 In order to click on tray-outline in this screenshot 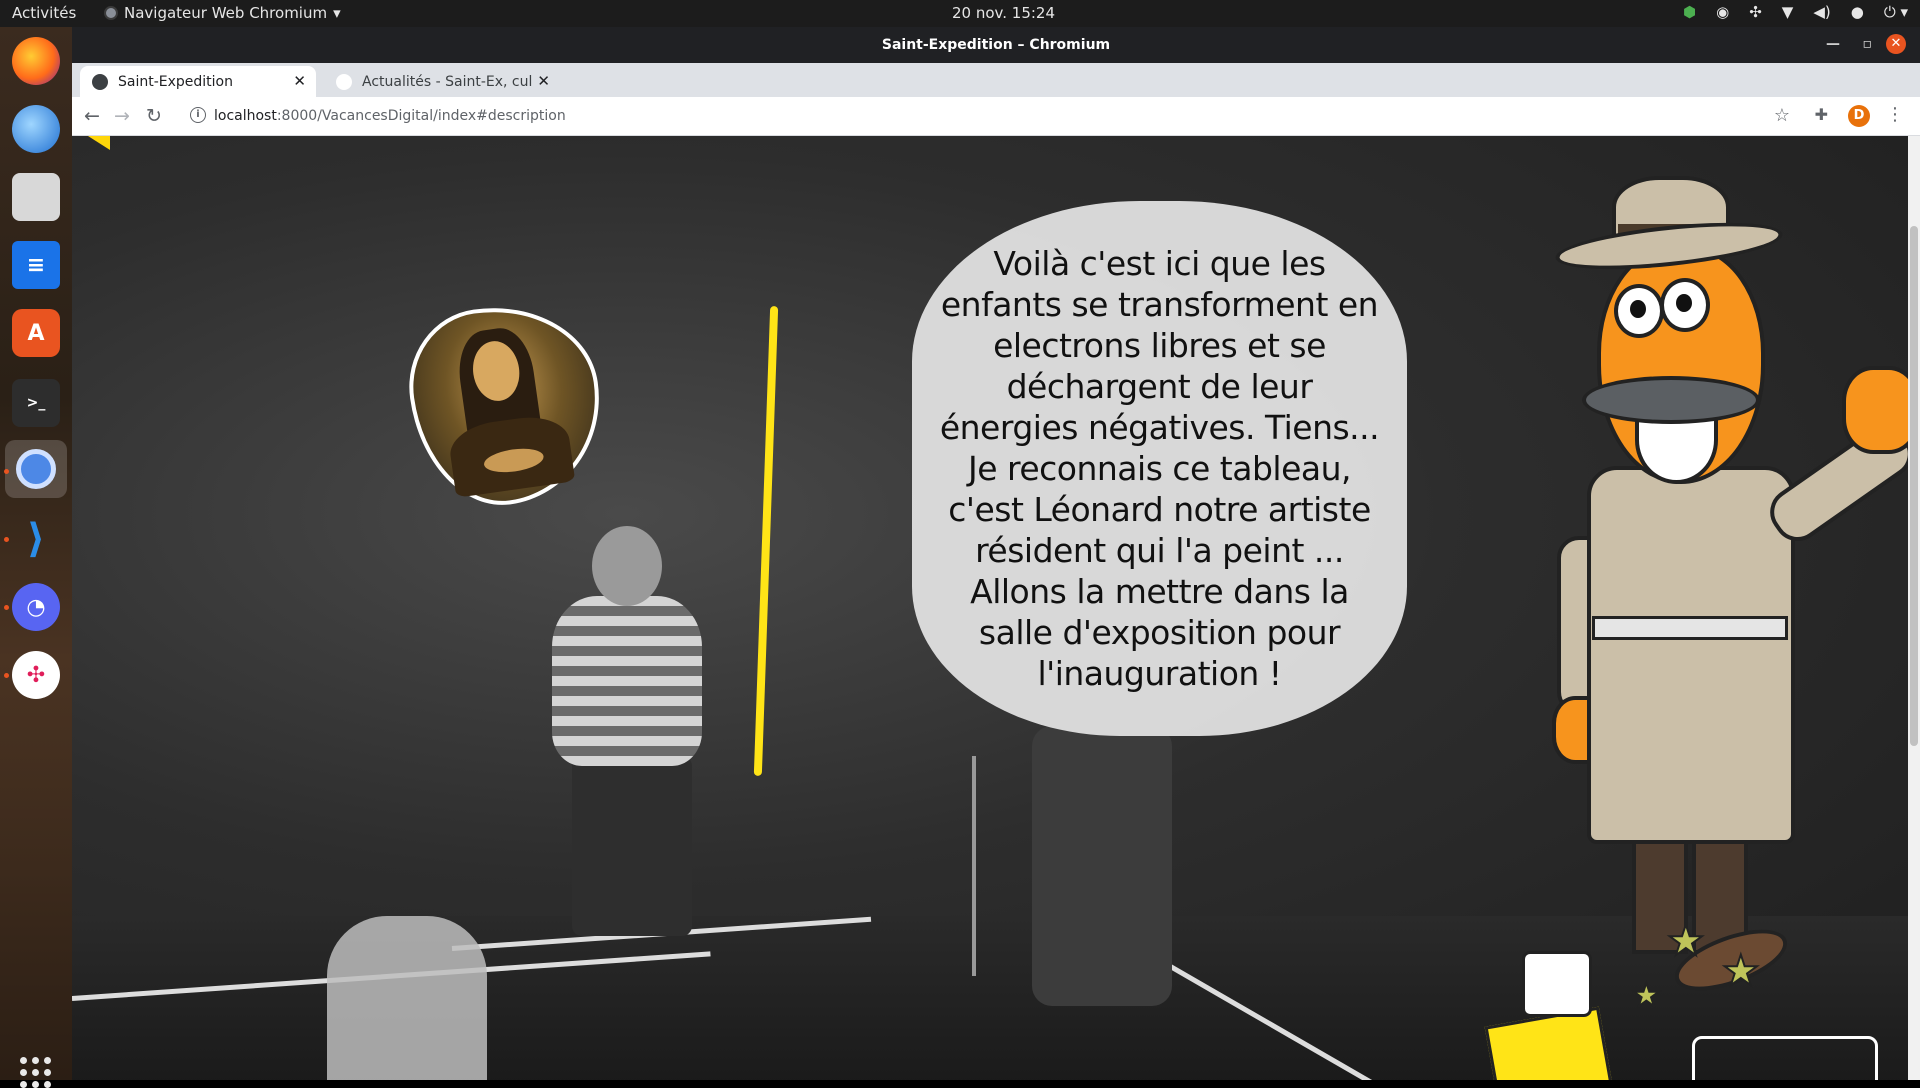, I will do `click(1785, 1058)`.